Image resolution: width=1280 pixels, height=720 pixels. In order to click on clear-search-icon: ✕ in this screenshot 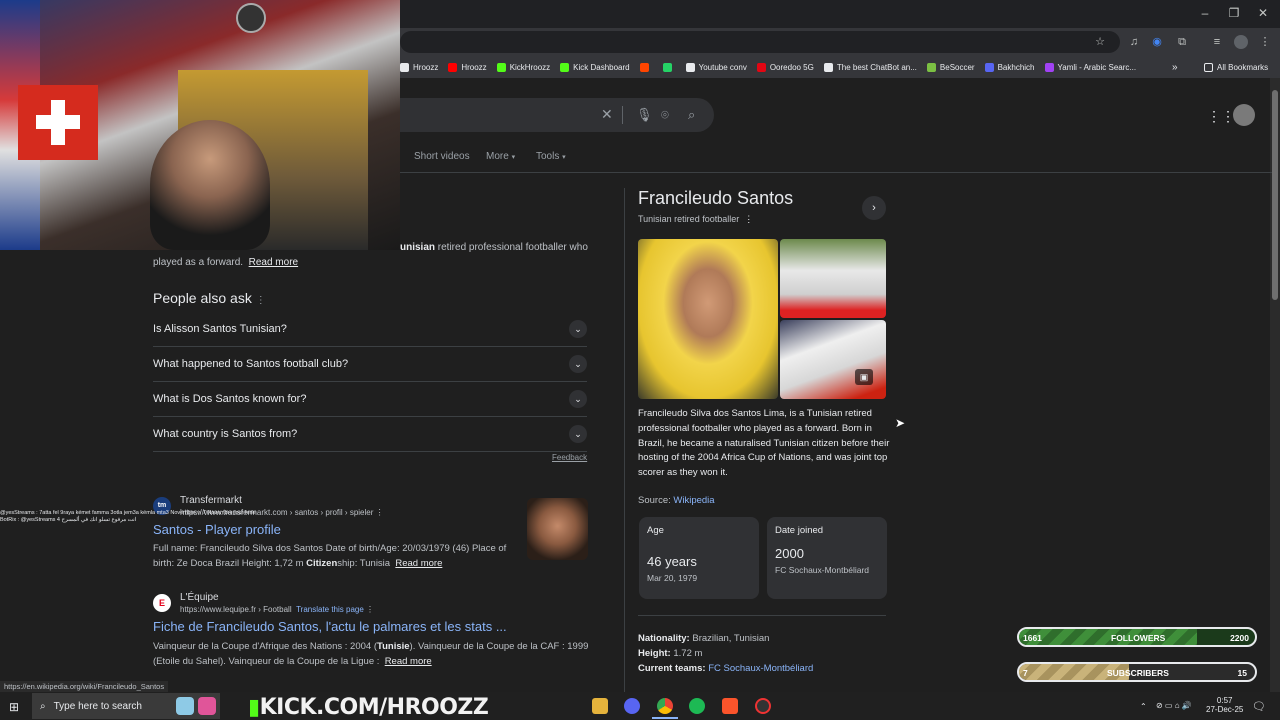, I will do `click(607, 114)`.